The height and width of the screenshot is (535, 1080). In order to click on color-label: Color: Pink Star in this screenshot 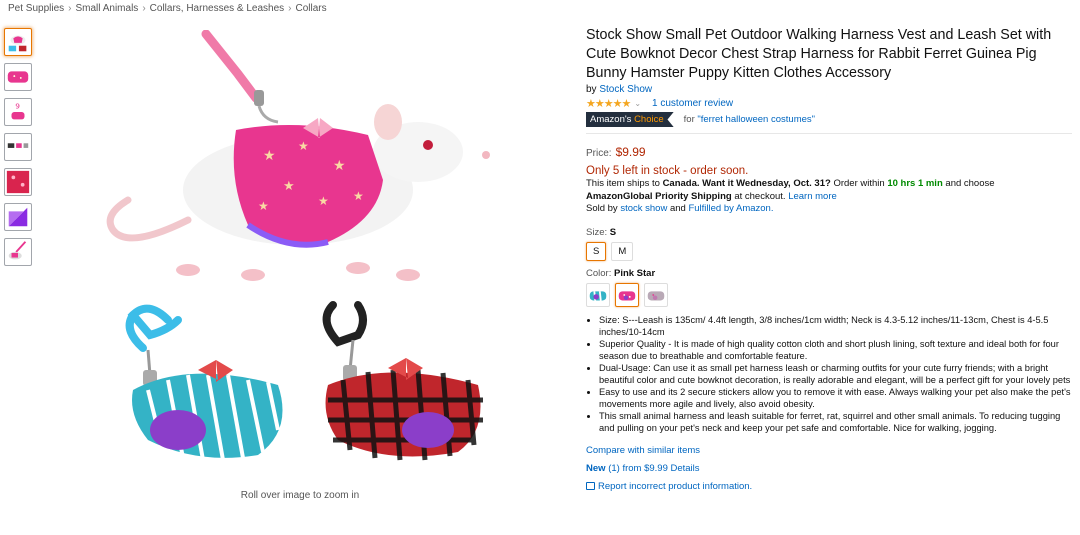, I will do `click(829, 273)`.